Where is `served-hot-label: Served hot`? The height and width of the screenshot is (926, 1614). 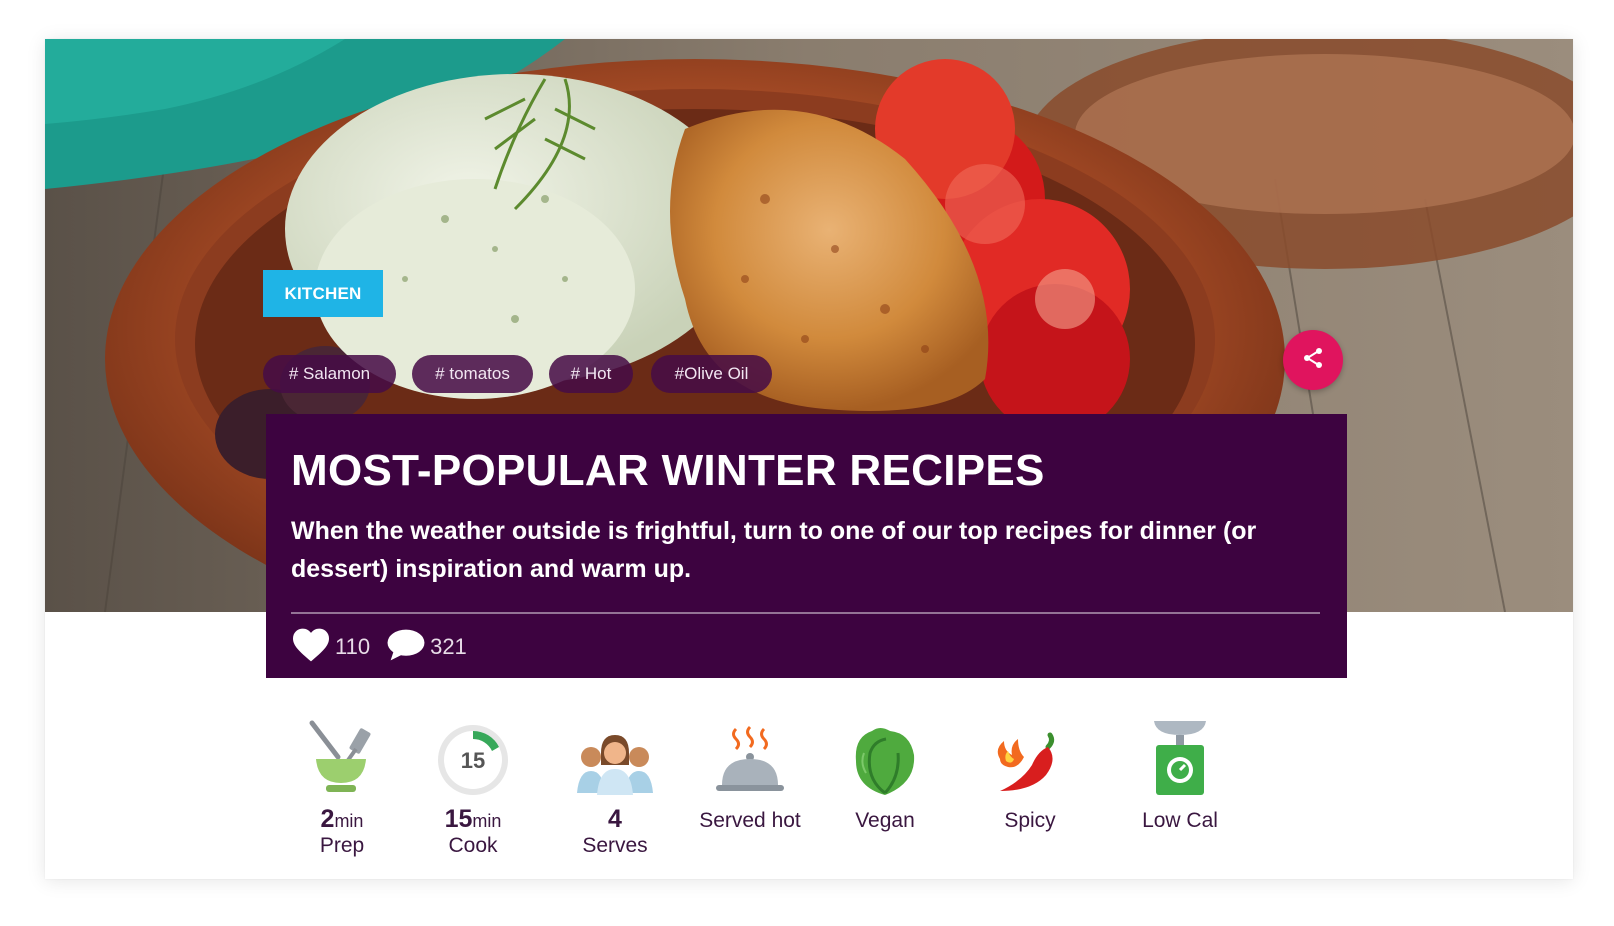 served-hot-label: Served hot is located at coordinates (750, 820).